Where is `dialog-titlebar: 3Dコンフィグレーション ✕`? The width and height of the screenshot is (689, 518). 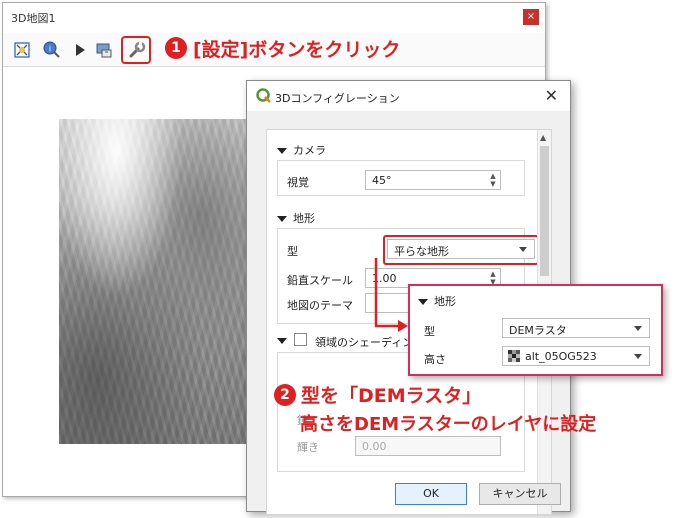 dialog-titlebar: 3Dコンフィグレーション ✕ is located at coordinates (408, 96).